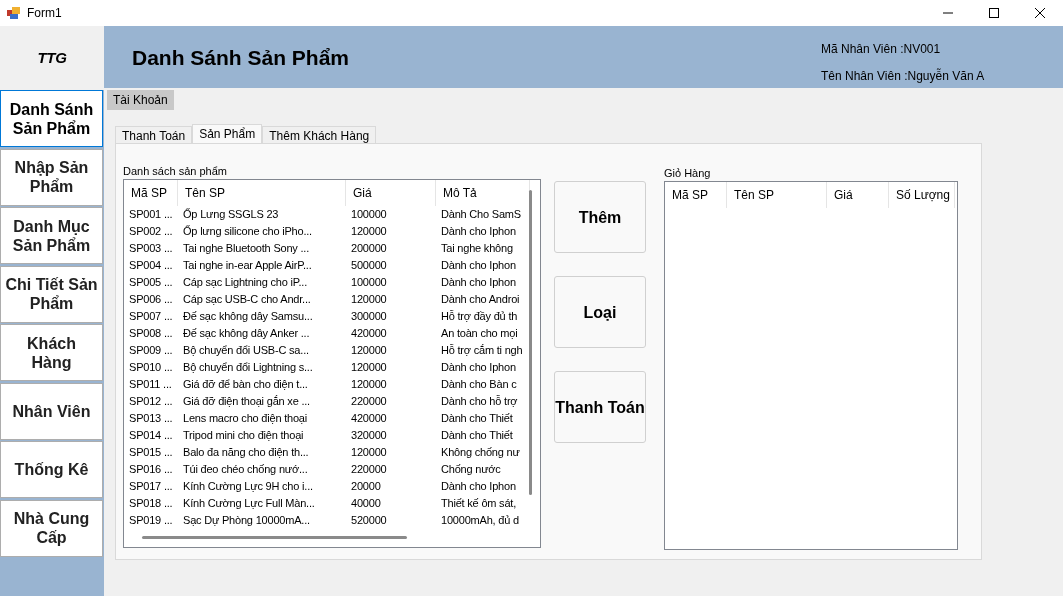 The width and height of the screenshot is (1063, 596). I want to click on close-icon, so click(1040, 13).